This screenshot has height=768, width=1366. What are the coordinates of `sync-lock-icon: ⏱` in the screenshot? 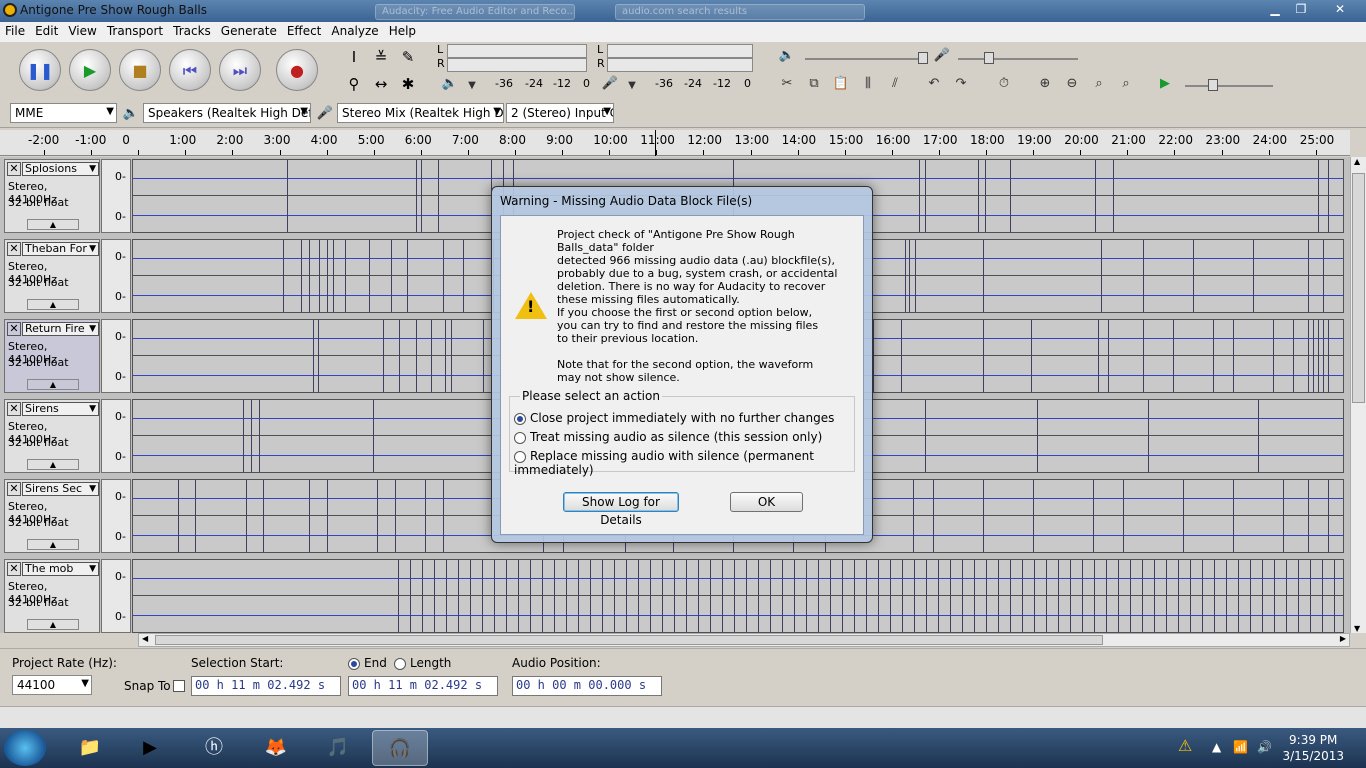 It's located at (1004, 84).